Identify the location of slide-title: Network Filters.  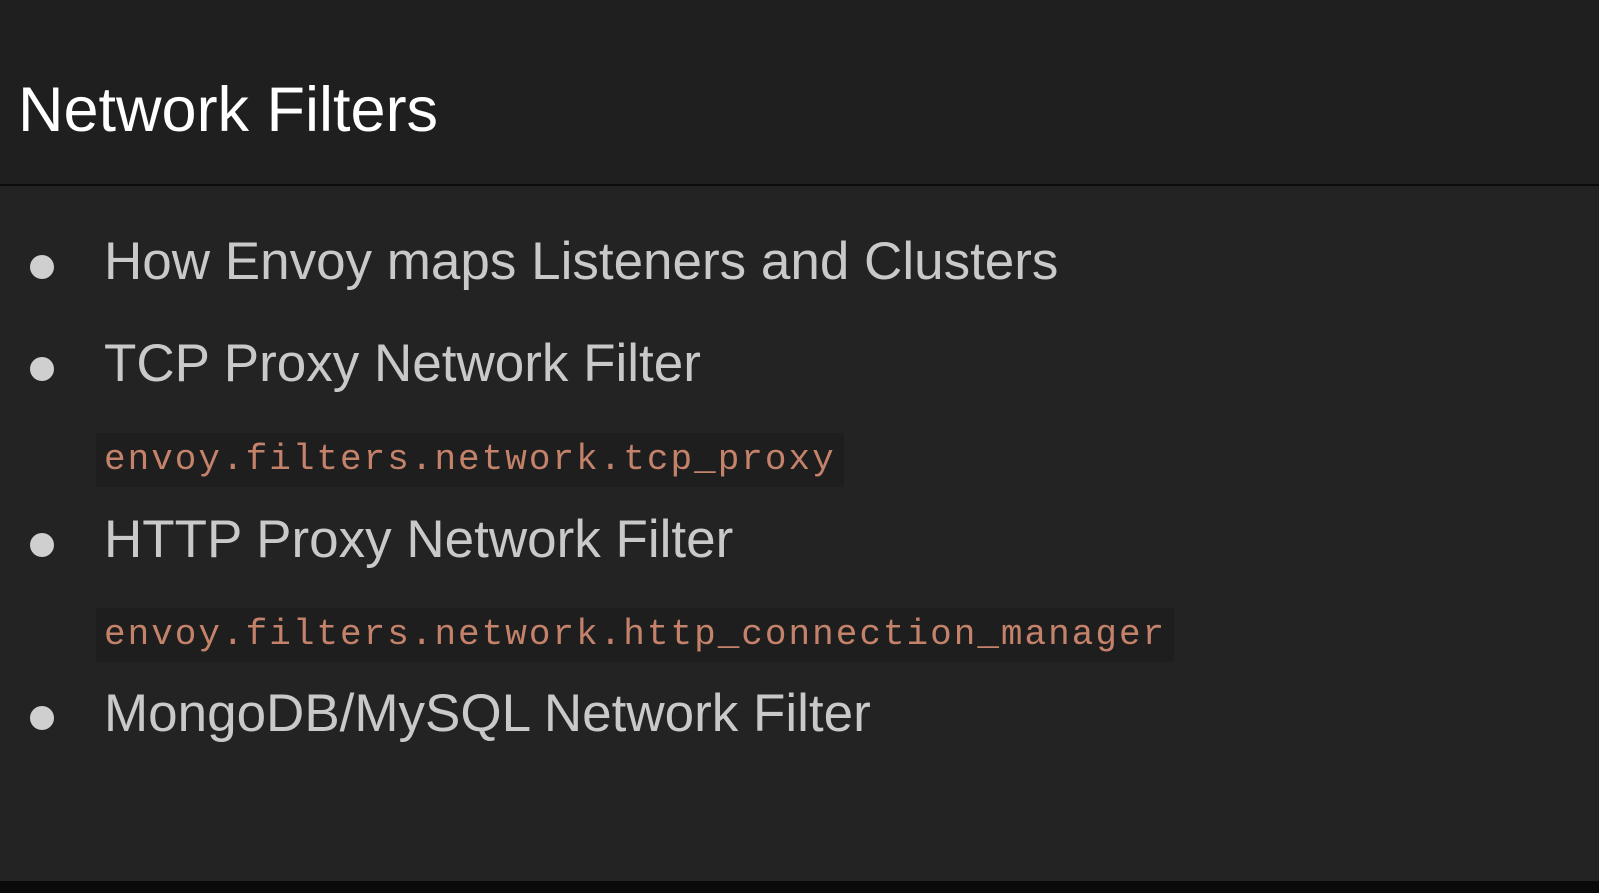
(228, 110).